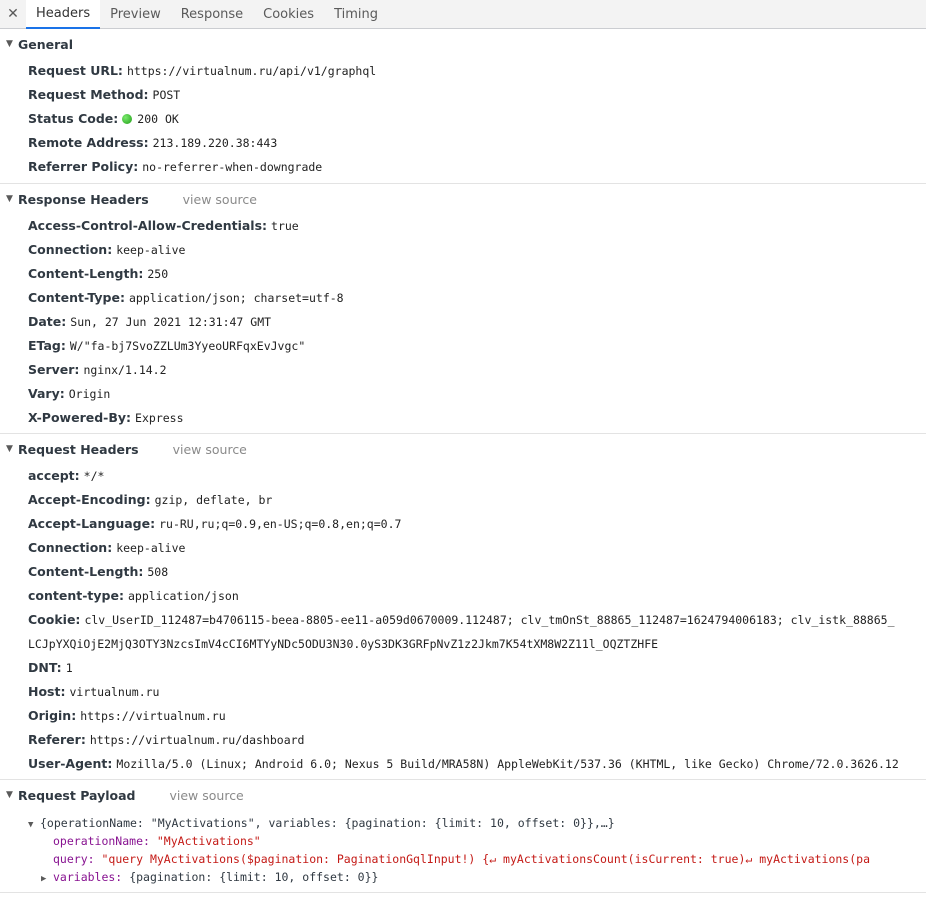 The width and height of the screenshot is (926, 906). What do you see at coordinates (463, 370) in the screenshot?
I see `header-row: Server: nginx/1.14.2` at bounding box center [463, 370].